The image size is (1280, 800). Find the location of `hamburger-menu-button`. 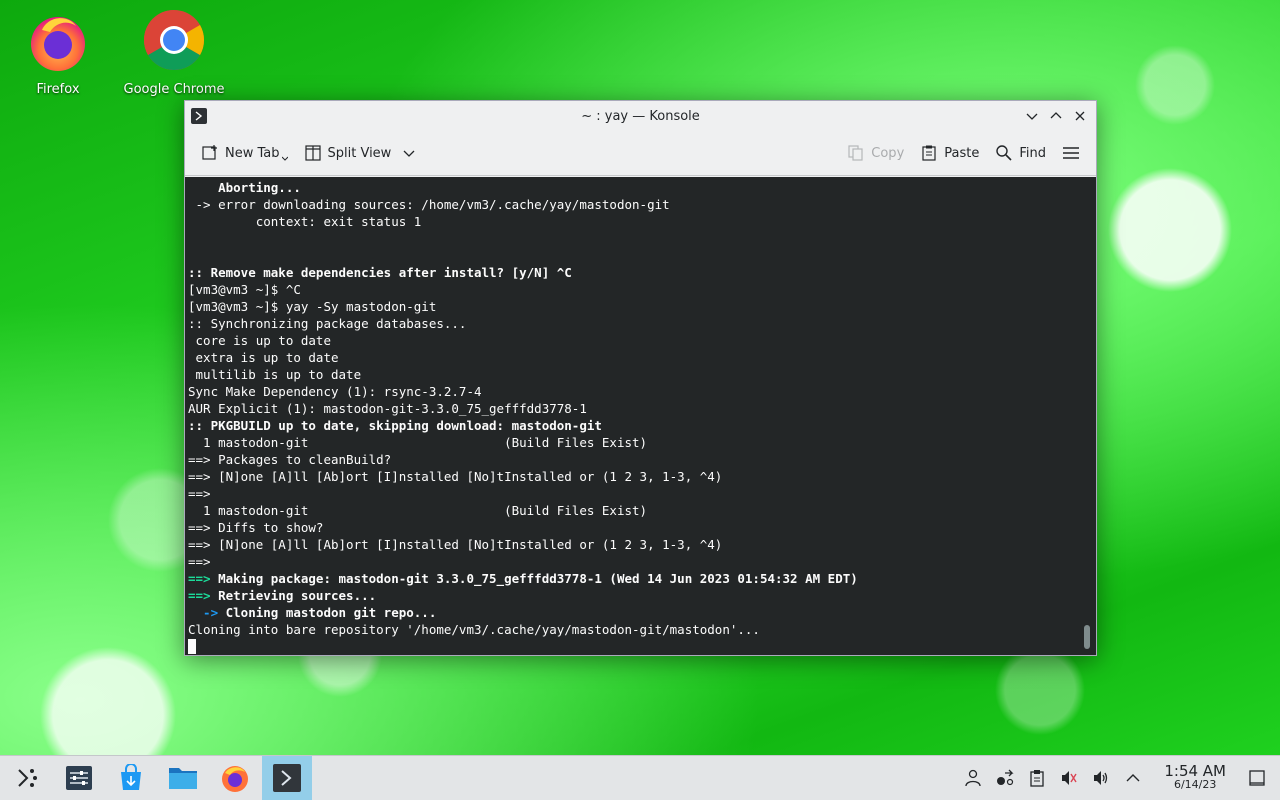

hamburger-menu-button is located at coordinates (1071, 153).